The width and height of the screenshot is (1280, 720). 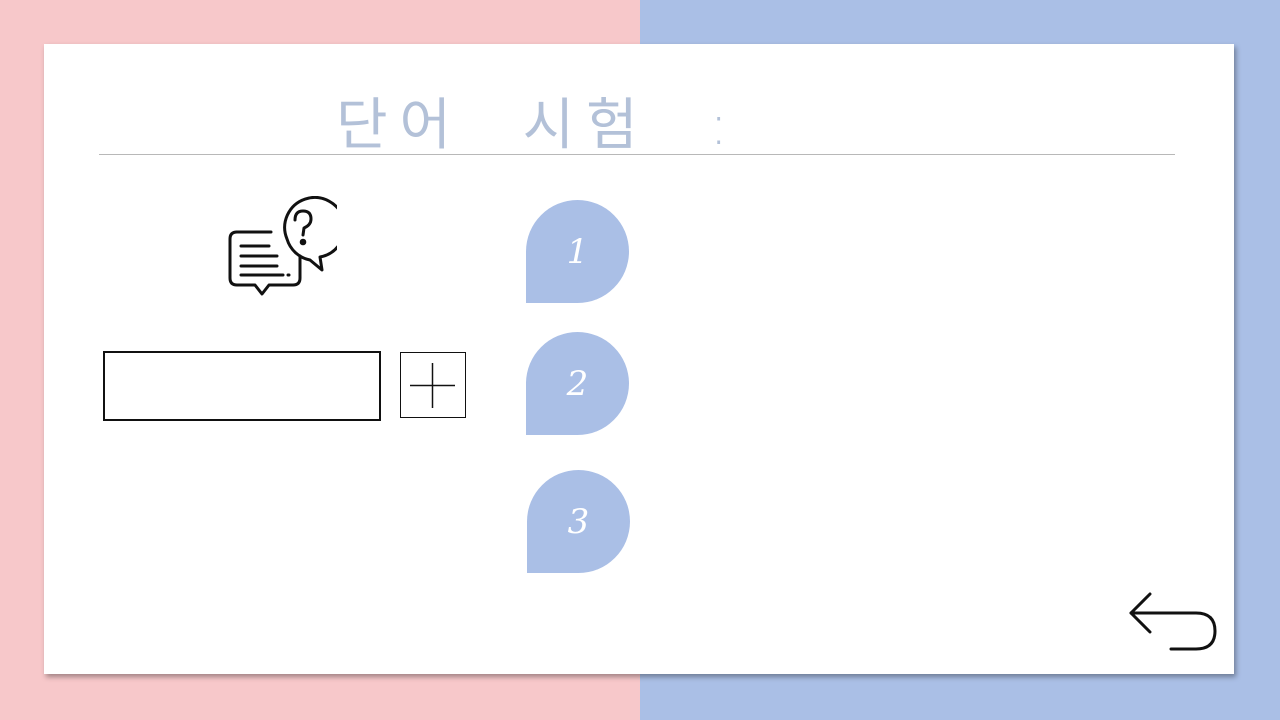 I want to click on answer-number-1: 1, so click(x=577, y=251).